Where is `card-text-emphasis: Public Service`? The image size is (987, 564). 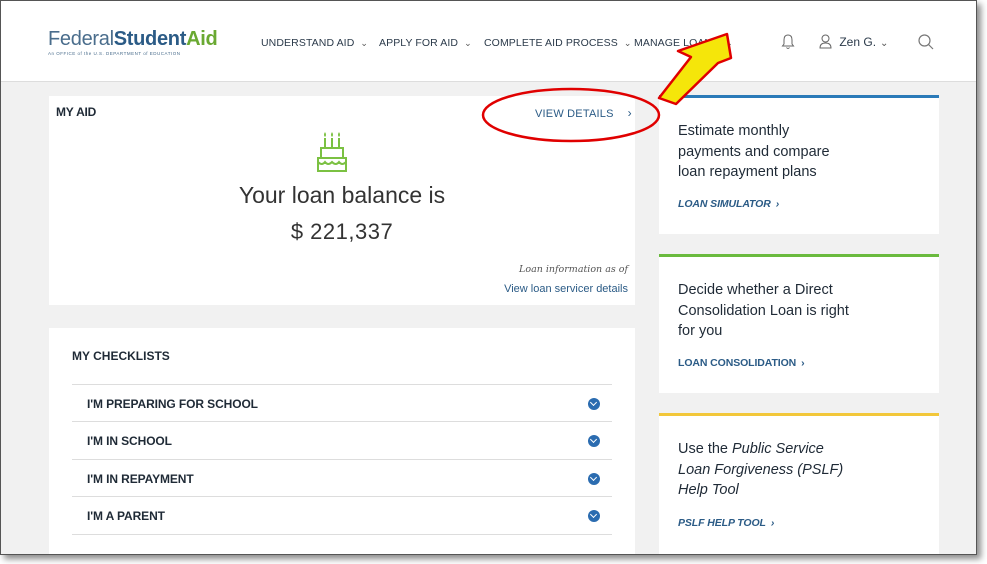 card-text-emphasis: Public Service is located at coordinates (778, 449).